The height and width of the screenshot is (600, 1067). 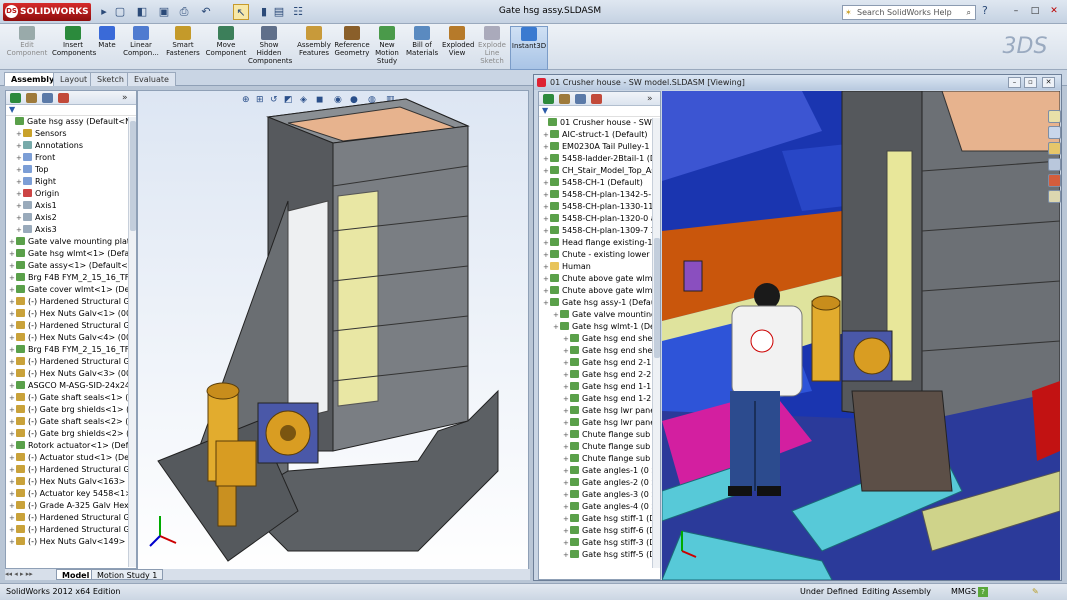 I want to click on appearances-icon, so click(x=1054, y=180).